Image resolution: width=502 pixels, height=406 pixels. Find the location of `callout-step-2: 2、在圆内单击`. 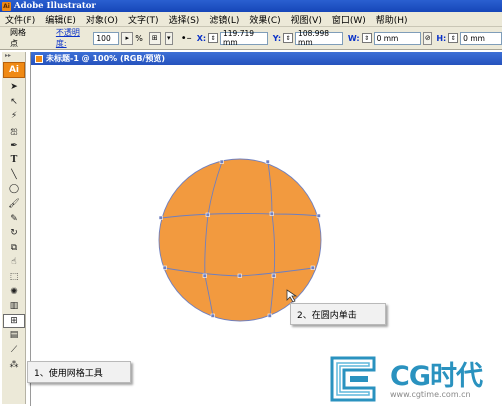

callout-step-2: 2、在圆内单击 is located at coordinates (338, 314).